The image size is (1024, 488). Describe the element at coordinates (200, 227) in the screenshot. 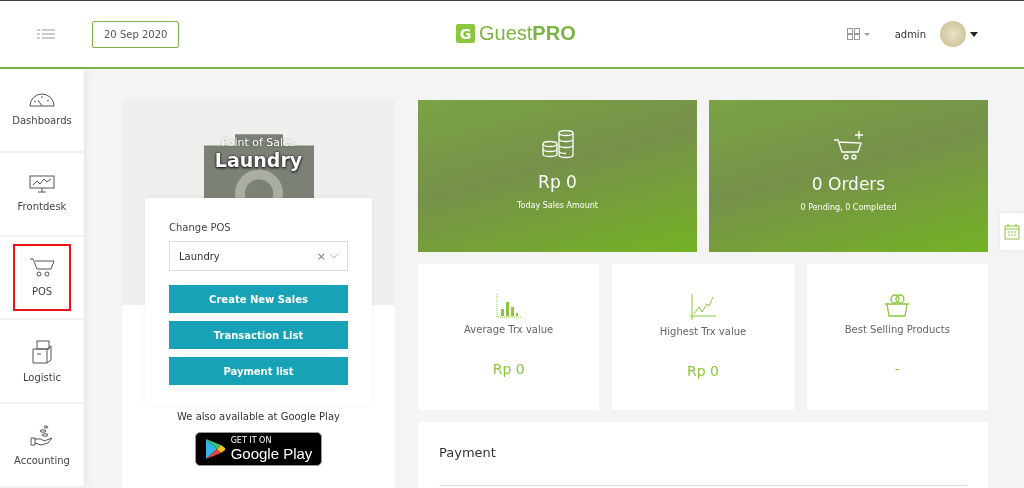

I see `field-label: Change POS` at that location.